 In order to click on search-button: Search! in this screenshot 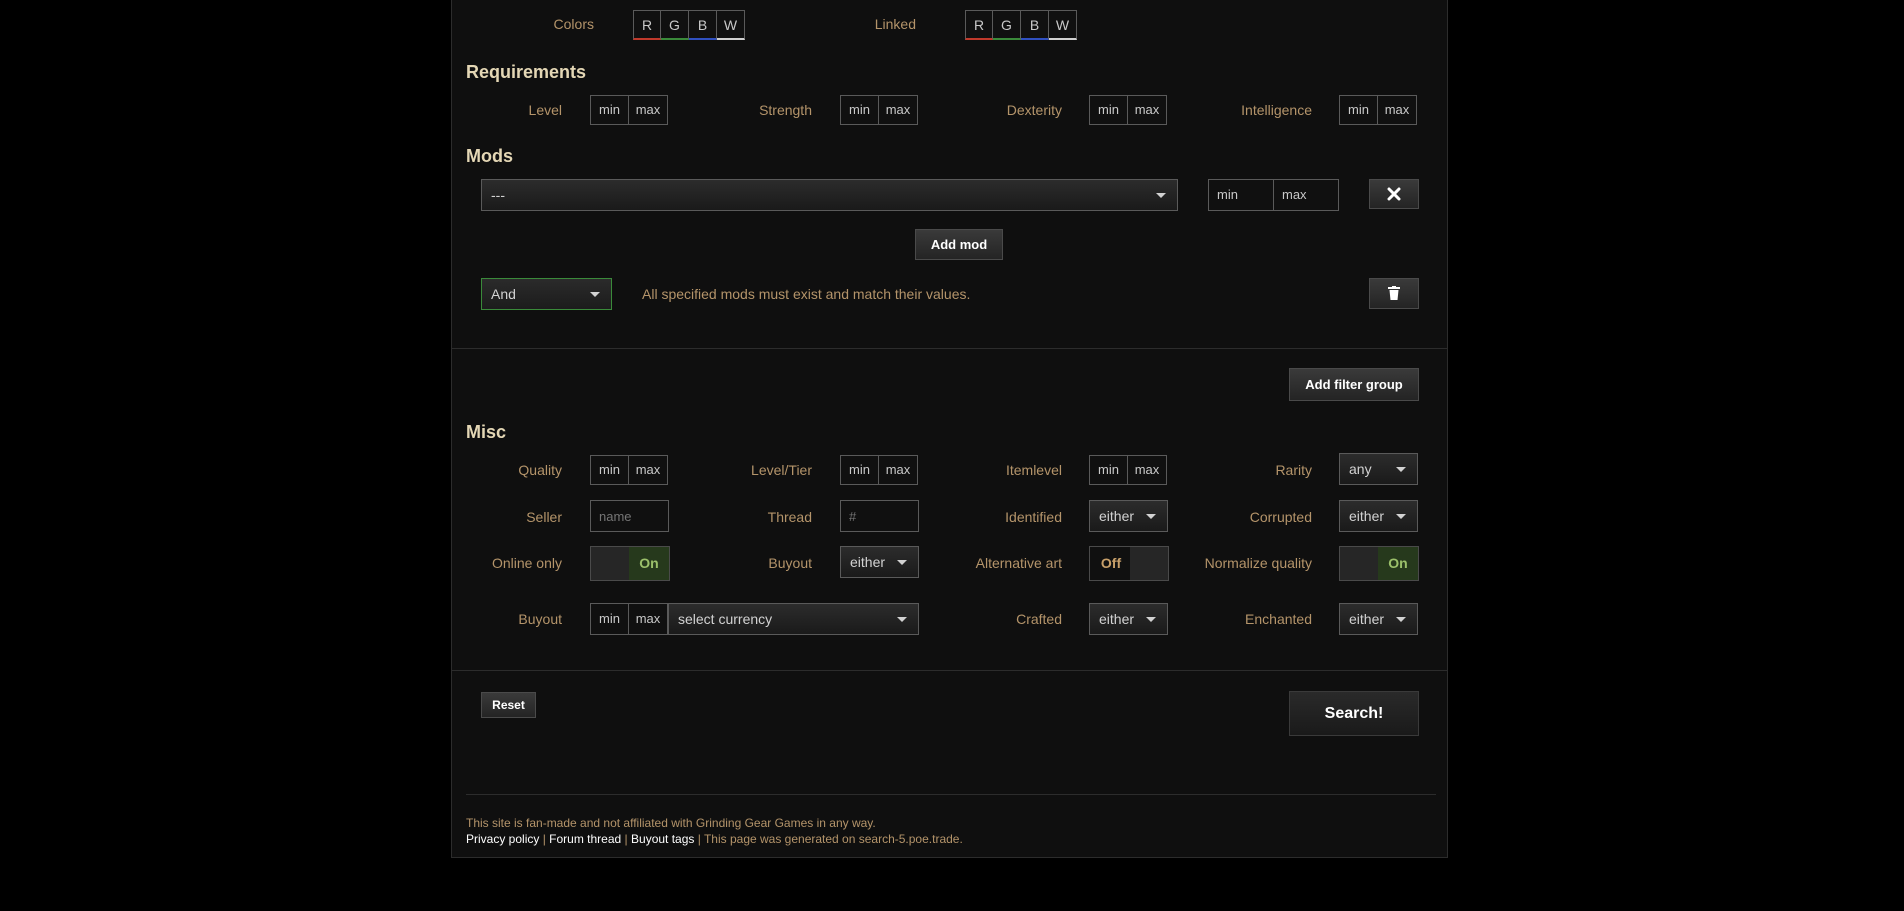, I will do `click(1354, 713)`.